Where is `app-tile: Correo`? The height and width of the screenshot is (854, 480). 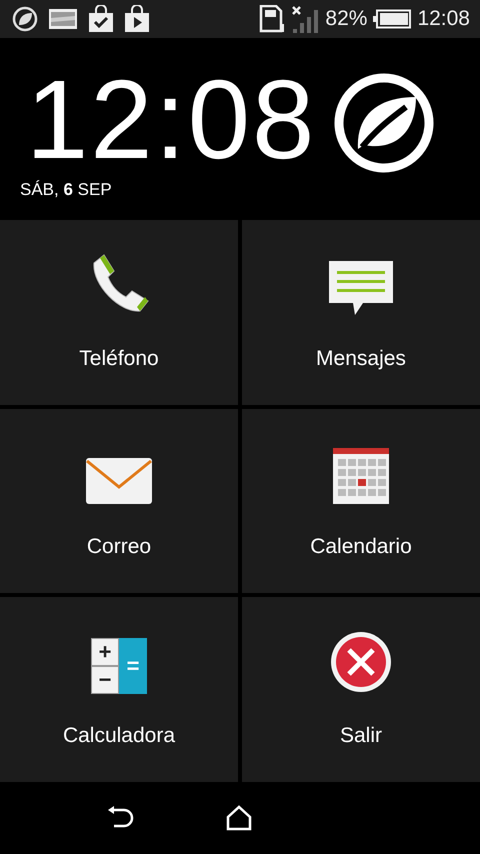 app-tile: Correo is located at coordinates (119, 501).